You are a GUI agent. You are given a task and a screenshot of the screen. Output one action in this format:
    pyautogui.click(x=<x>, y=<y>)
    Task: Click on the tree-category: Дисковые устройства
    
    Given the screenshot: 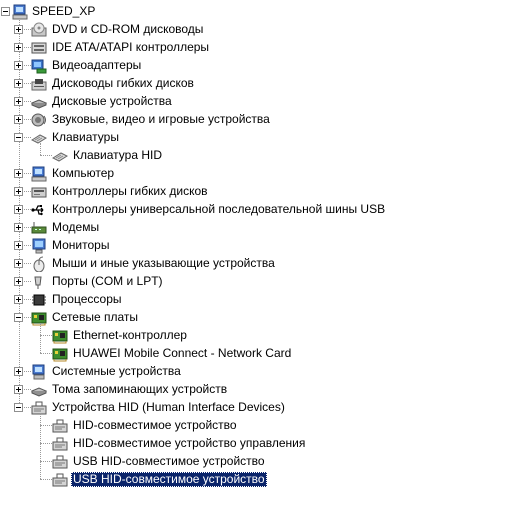 What is the action you would take?
    pyautogui.click(x=260, y=102)
    